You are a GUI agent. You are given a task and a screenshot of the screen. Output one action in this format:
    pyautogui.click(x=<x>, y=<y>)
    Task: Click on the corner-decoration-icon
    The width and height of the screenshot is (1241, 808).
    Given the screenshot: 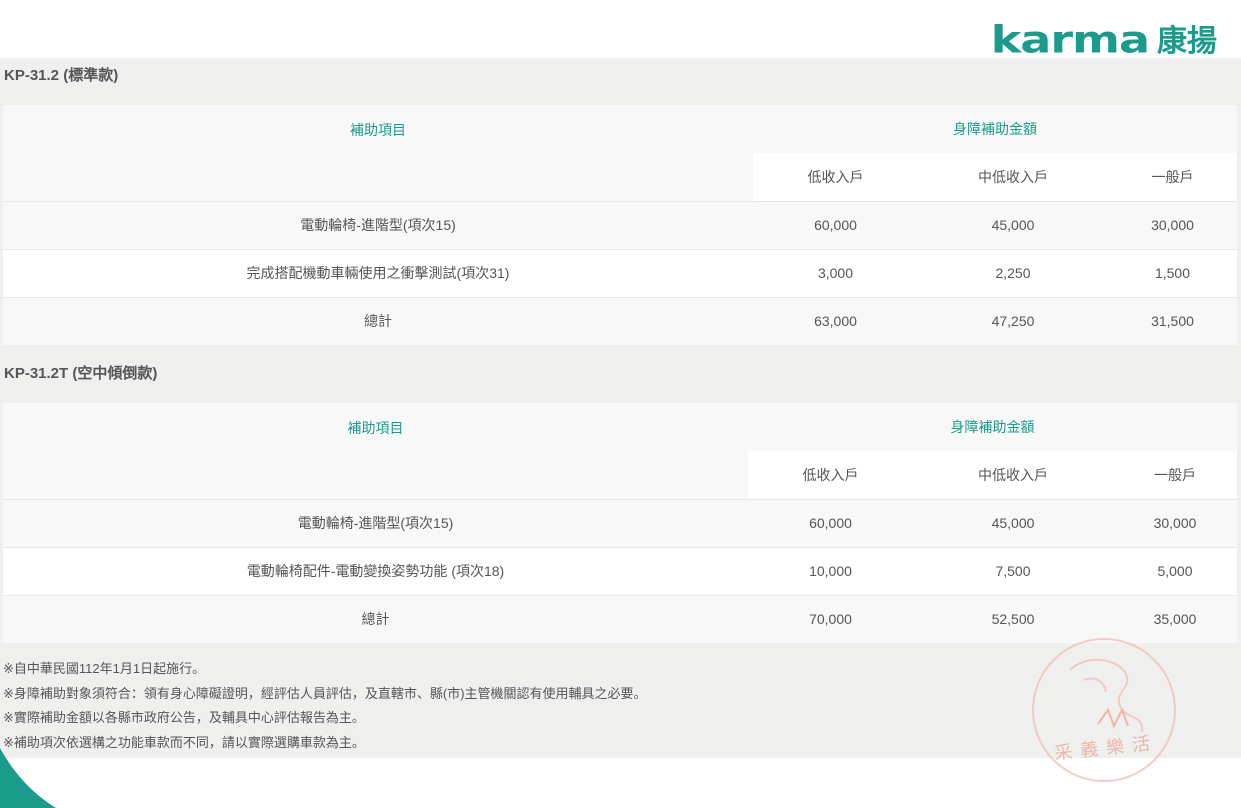 What is the action you would take?
    pyautogui.click(x=28, y=778)
    